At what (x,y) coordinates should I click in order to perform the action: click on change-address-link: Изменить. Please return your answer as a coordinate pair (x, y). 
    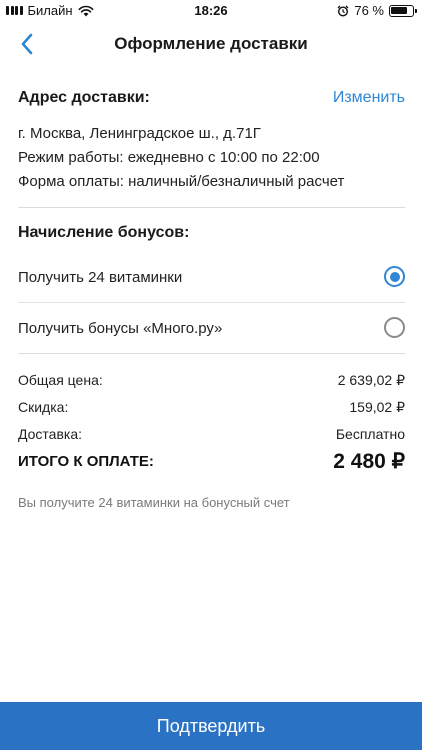
    Looking at the image, I should click on (369, 98).